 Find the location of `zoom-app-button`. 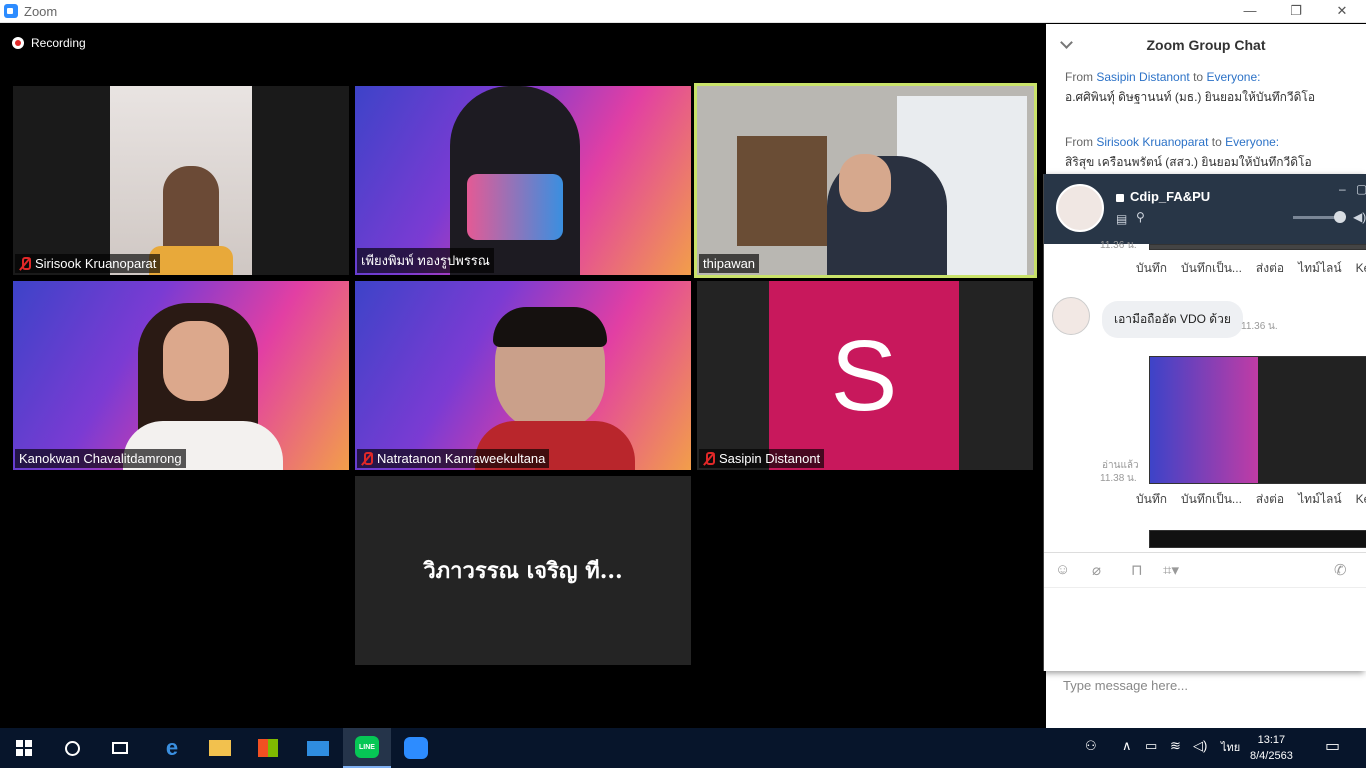

zoom-app-button is located at coordinates (416, 748).